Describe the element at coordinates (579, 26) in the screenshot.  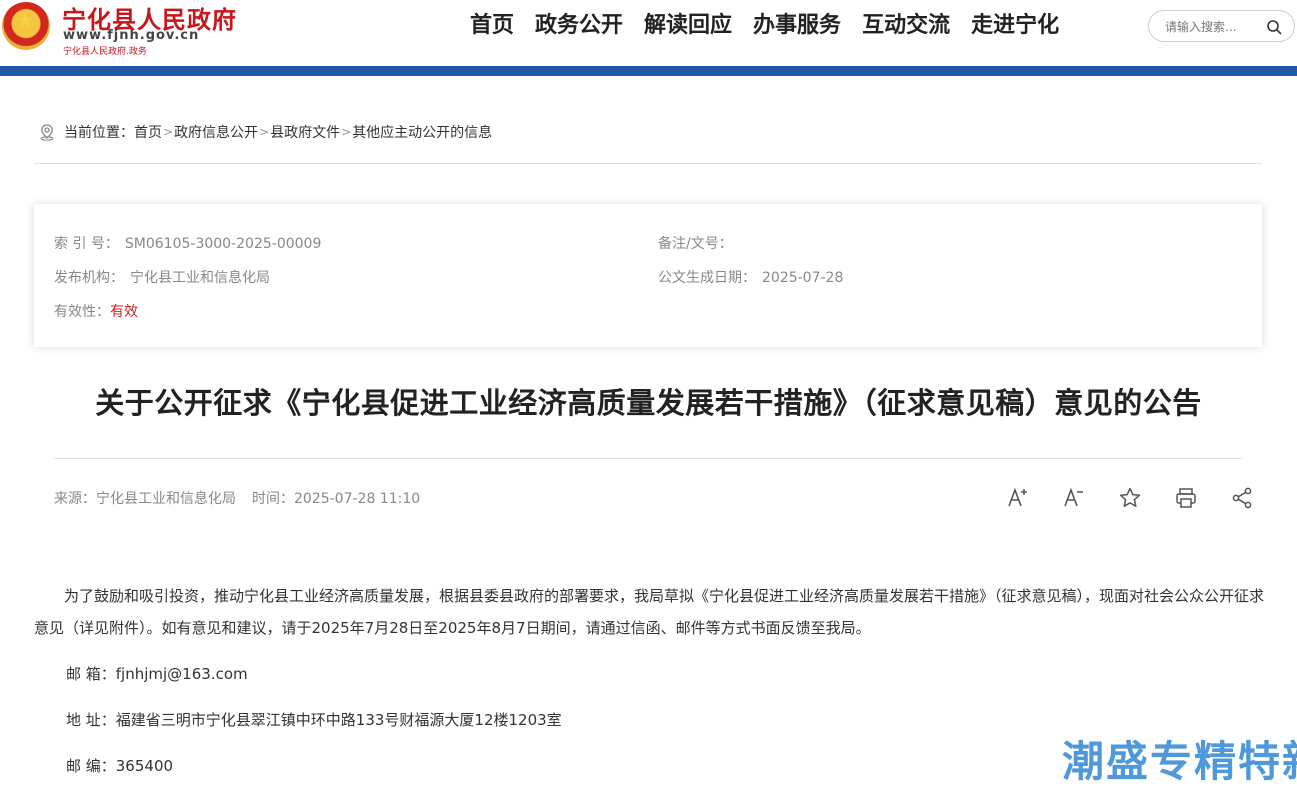
I see `nav-government-affairs: 政务公开` at that location.